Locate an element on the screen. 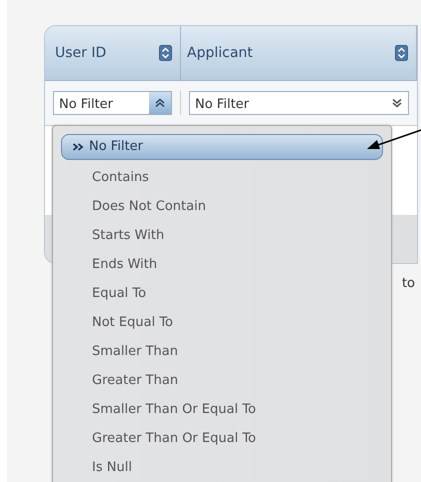  pager-text: to is located at coordinates (408, 283).